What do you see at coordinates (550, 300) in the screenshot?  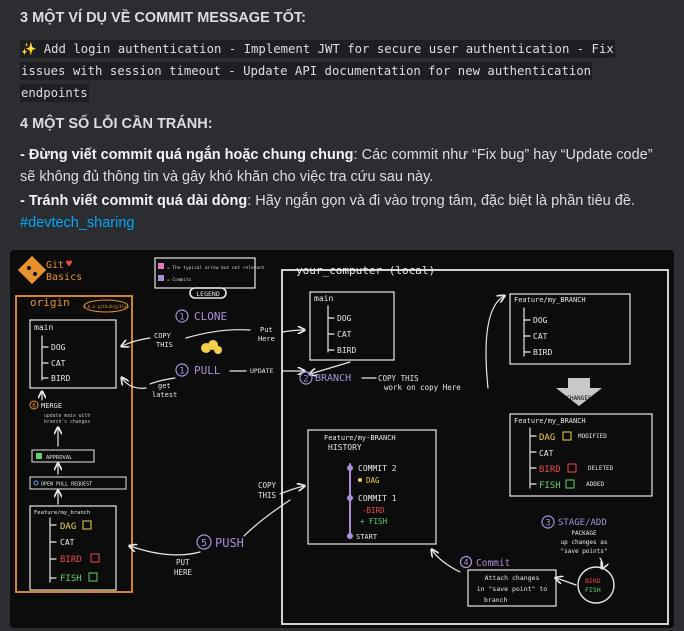 I see `local-feature-label: Feature/my_BRANCH` at bounding box center [550, 300].